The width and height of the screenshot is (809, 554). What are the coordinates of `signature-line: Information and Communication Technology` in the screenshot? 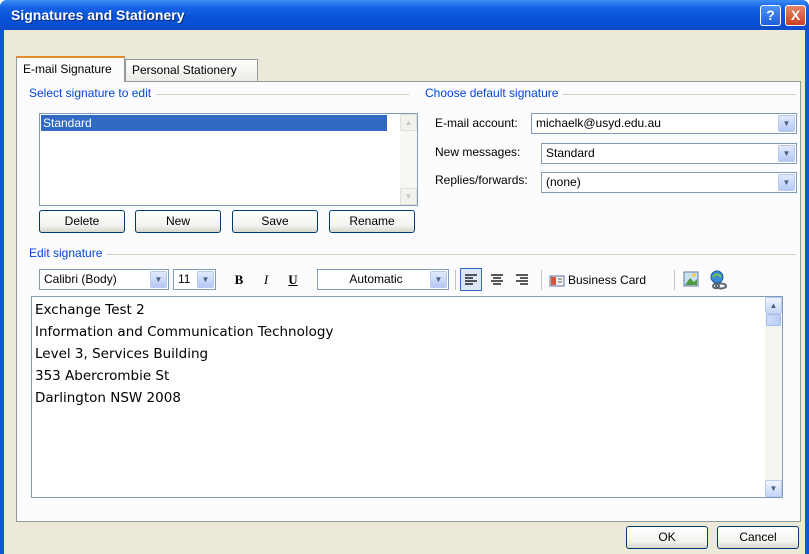 It's located at (184, 332).